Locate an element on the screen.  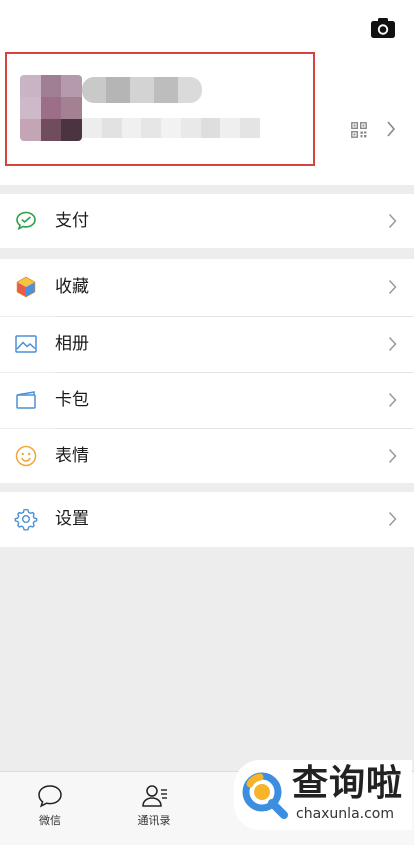
qr-code-icon is located at coordinates (359, 130).